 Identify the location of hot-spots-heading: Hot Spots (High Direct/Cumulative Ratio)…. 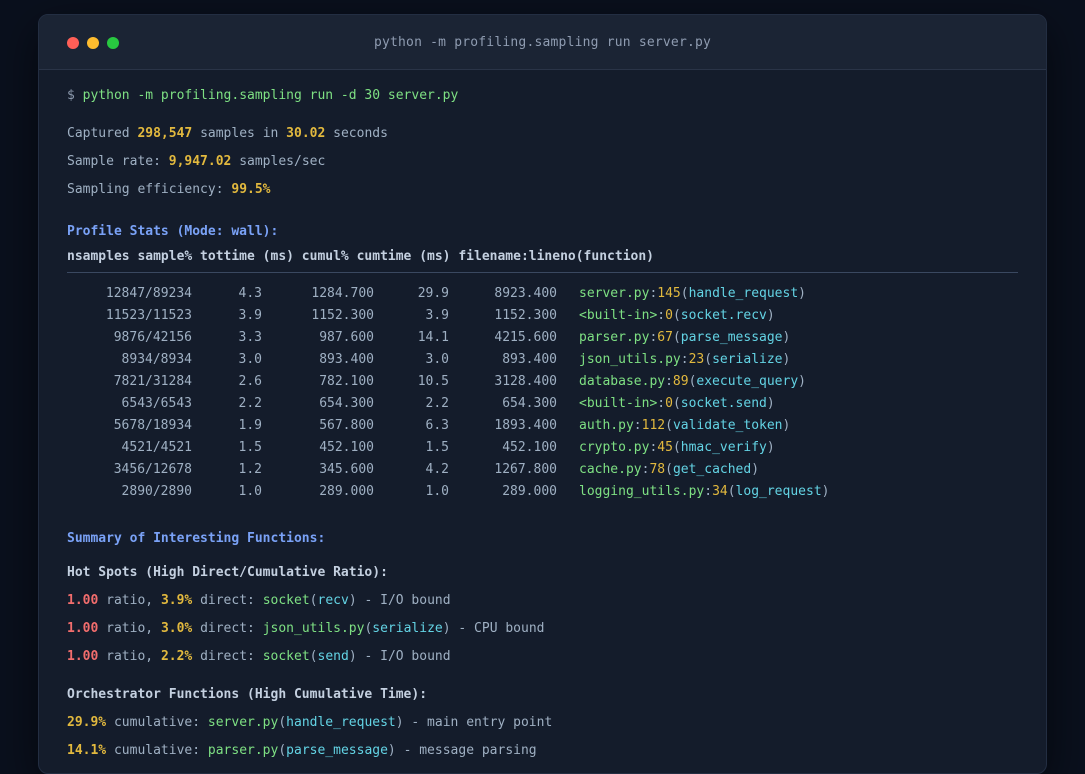
(227, 572).